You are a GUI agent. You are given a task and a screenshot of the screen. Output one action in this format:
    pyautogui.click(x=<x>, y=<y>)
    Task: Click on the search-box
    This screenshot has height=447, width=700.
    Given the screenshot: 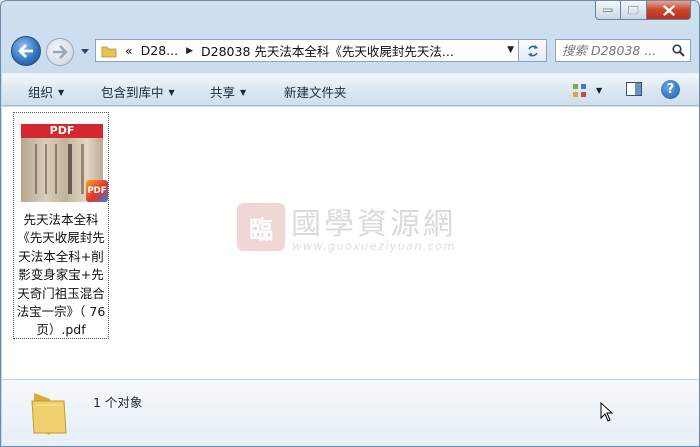 What is the action you would take?
    pyautogui.click(x=623, y=50)
    